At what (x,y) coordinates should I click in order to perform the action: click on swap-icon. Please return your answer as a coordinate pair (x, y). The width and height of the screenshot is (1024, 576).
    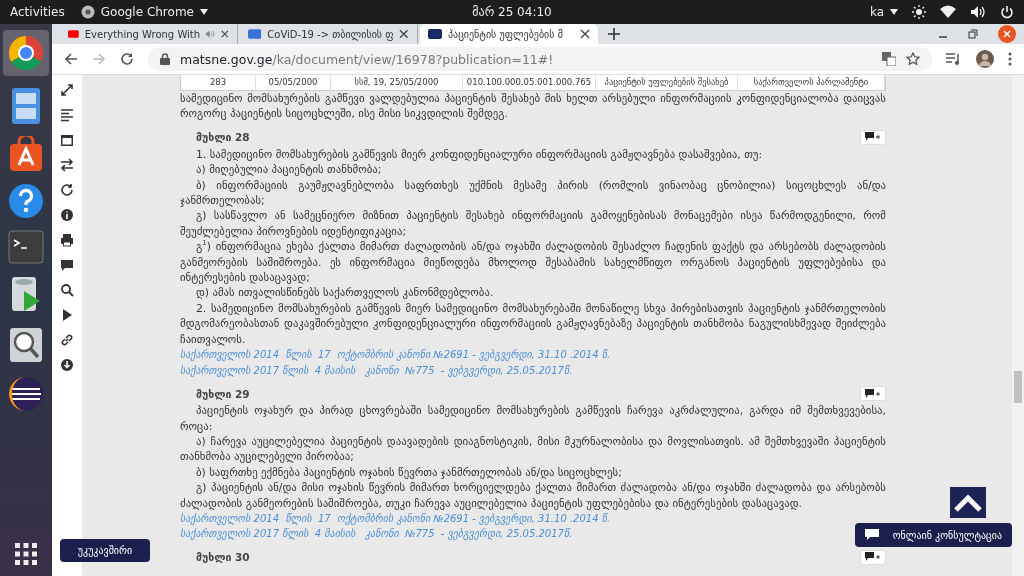
    Looking at the image, I should click on (67, 165).